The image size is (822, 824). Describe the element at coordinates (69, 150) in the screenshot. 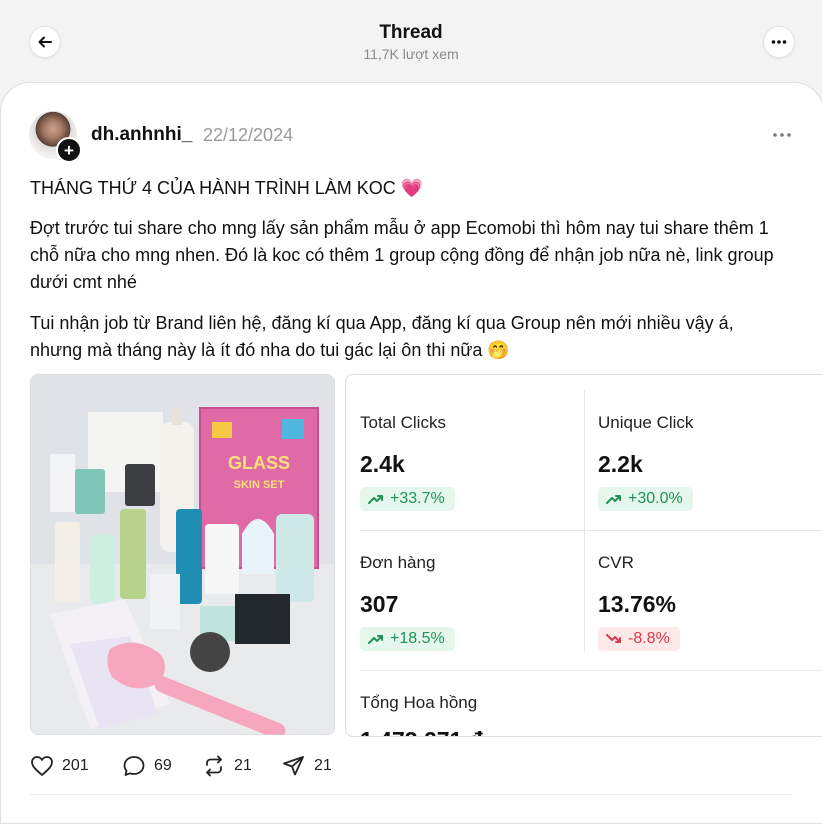

I see `follow-plus-icon: +` at that location.